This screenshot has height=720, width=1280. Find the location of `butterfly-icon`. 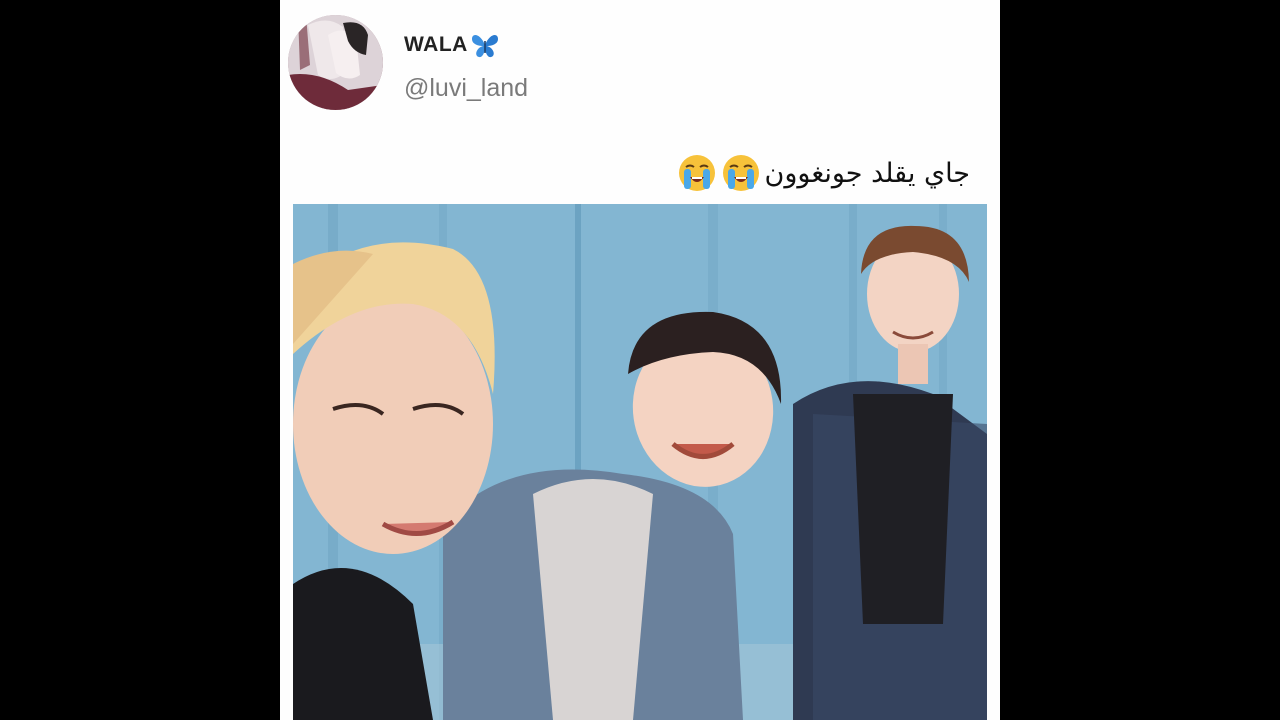

butterfly-icon is located at coordinates (484, 46).